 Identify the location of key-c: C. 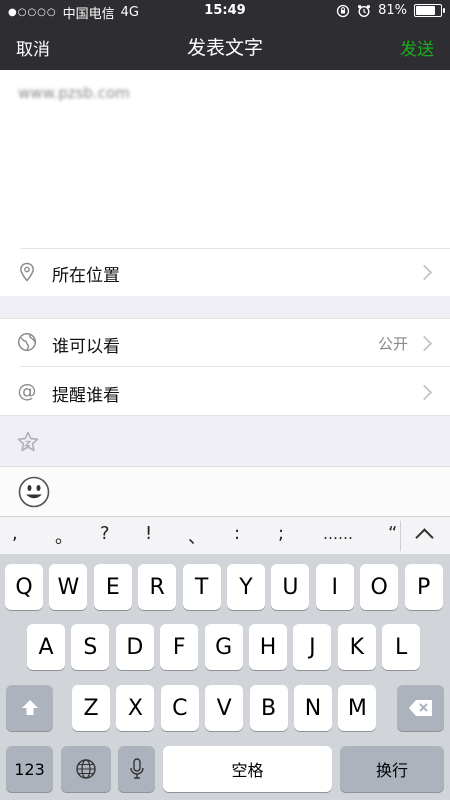
(179, 708).